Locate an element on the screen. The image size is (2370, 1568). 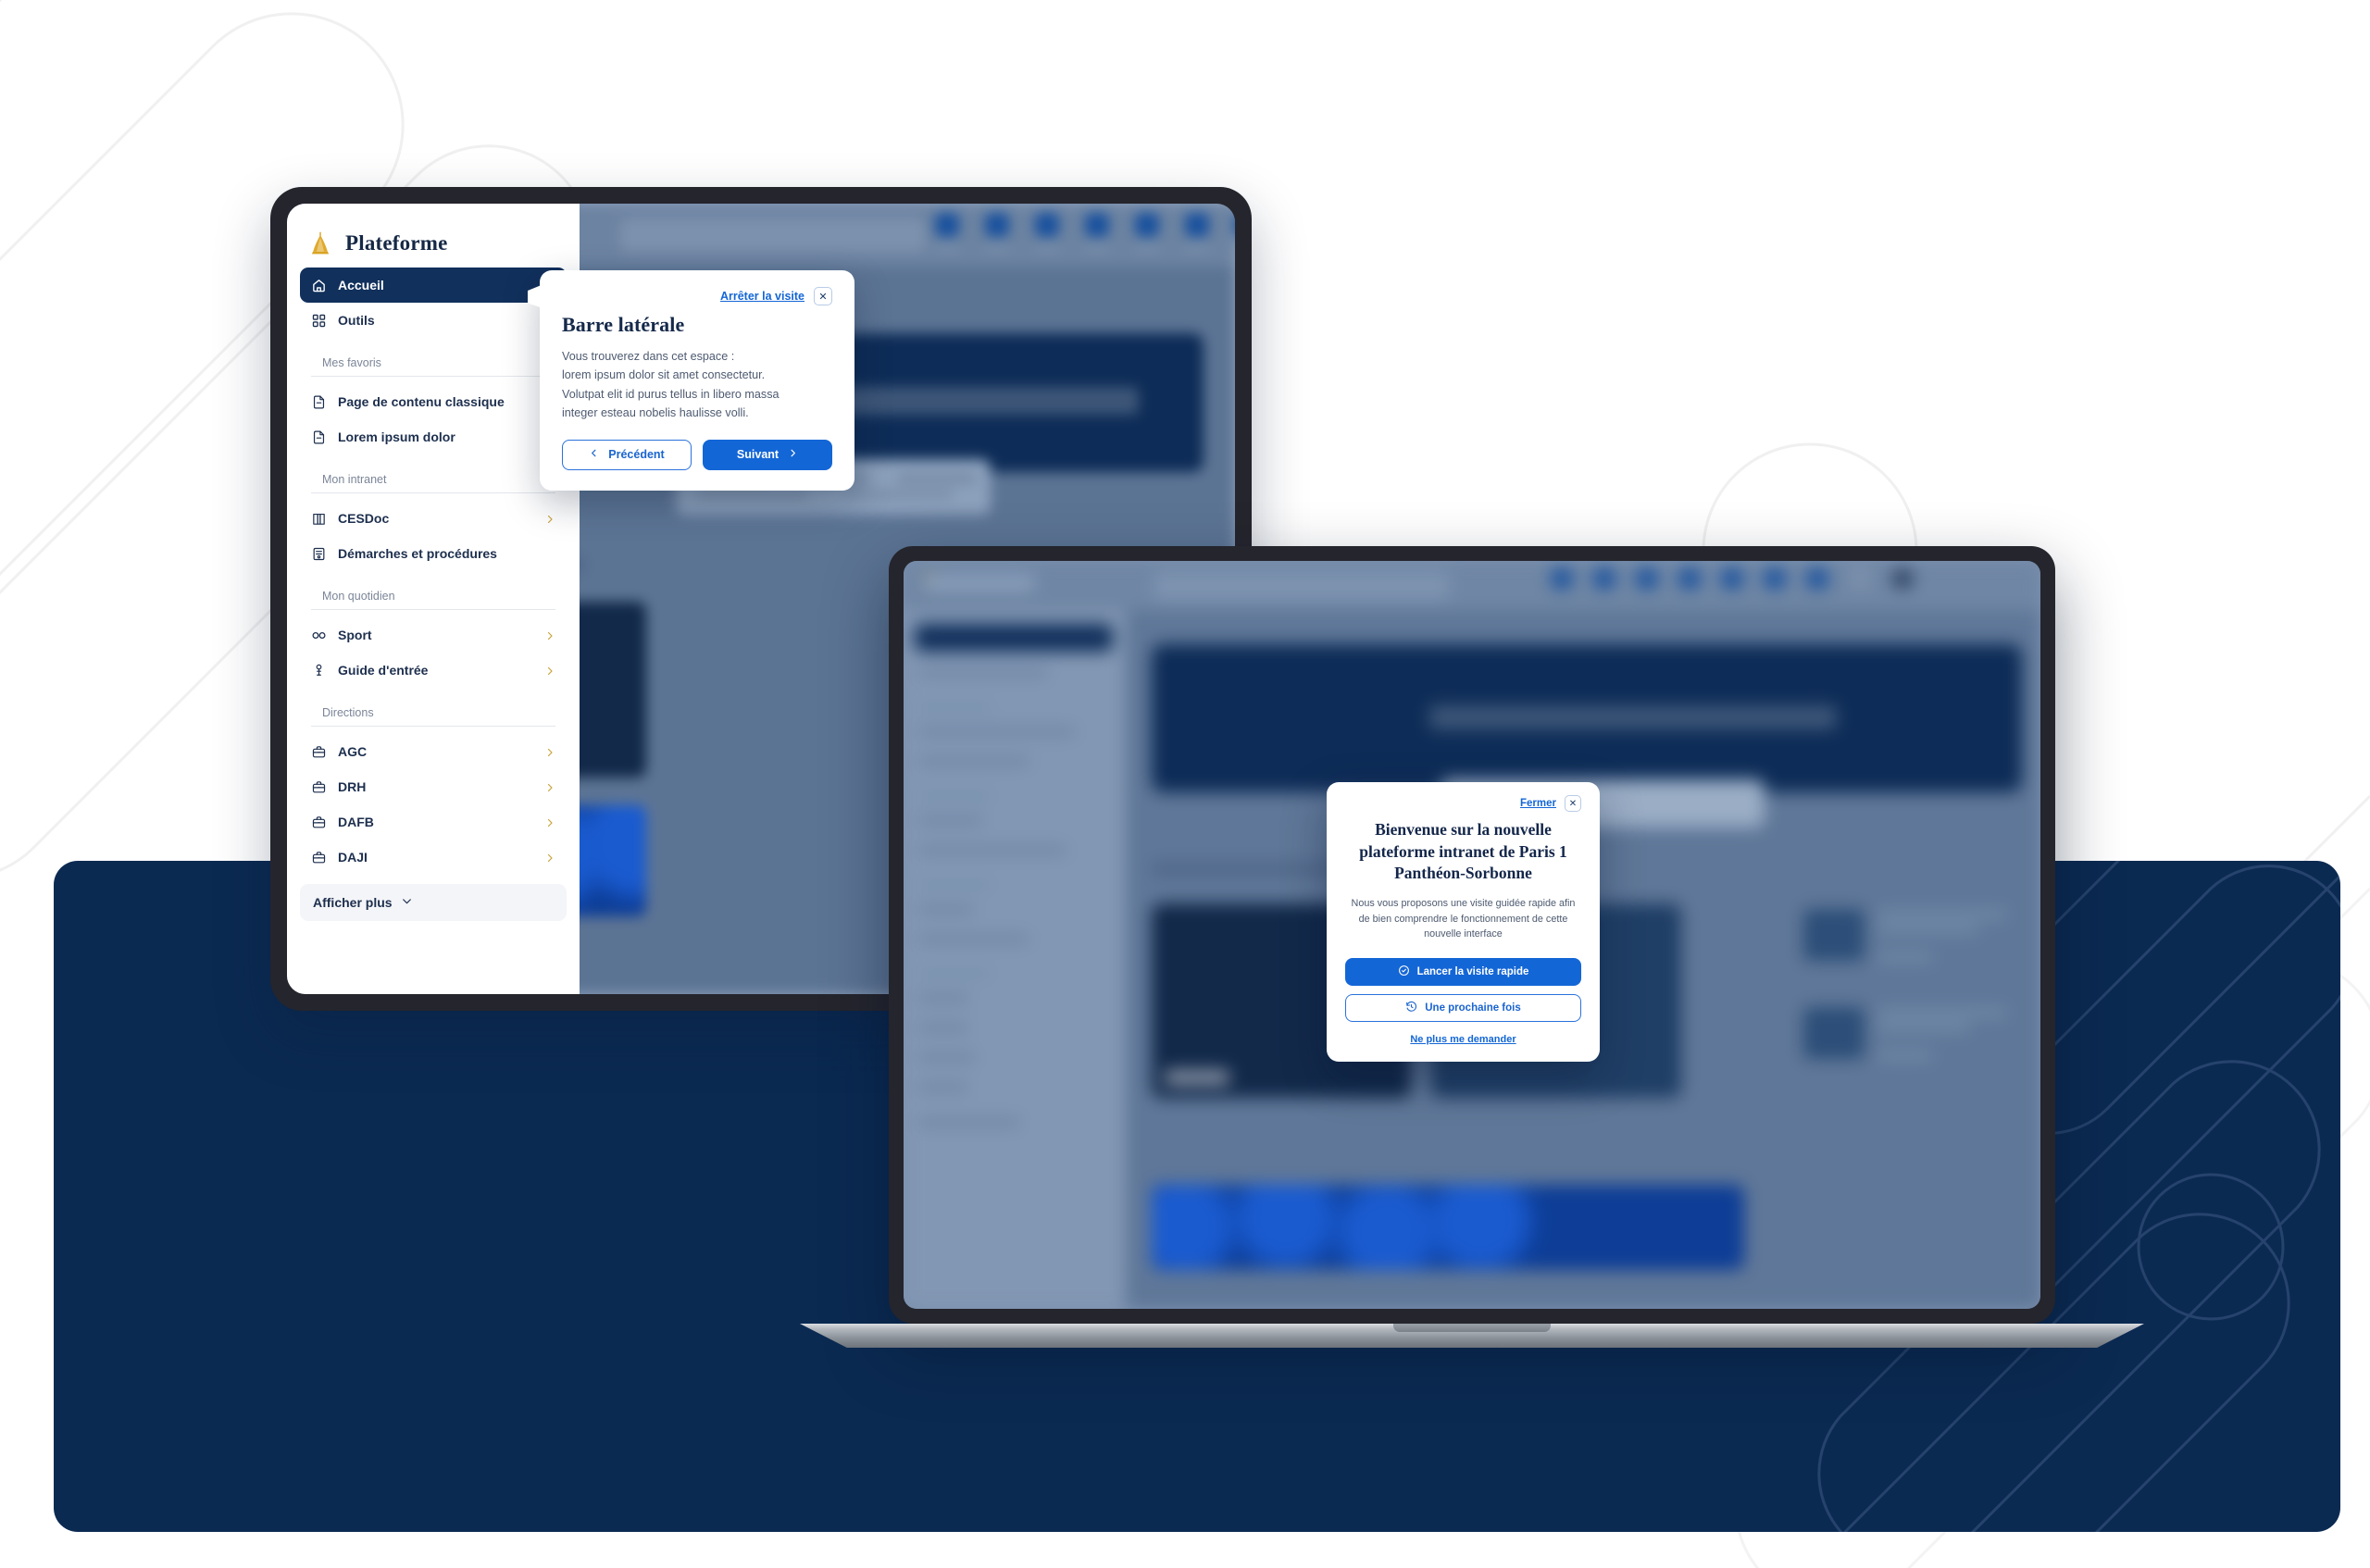
clipboard-icon is located at coordinates (319, 554).